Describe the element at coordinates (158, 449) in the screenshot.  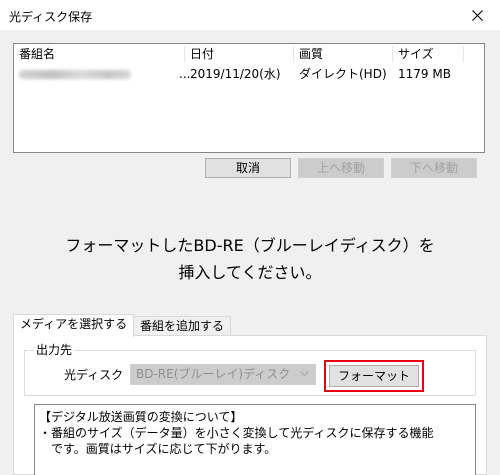
I see `info-line-2: です。画質はサイズに応じて下がります。` at that location.